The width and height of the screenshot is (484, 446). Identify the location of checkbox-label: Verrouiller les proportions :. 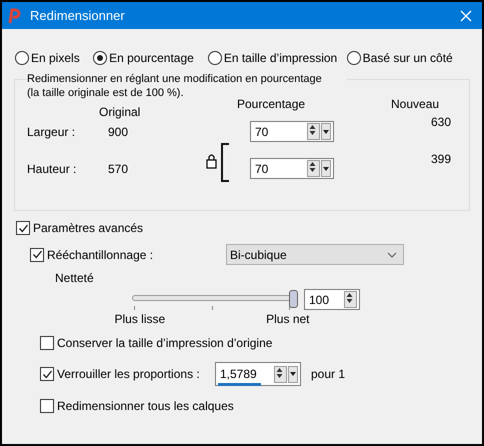
(128, 374).